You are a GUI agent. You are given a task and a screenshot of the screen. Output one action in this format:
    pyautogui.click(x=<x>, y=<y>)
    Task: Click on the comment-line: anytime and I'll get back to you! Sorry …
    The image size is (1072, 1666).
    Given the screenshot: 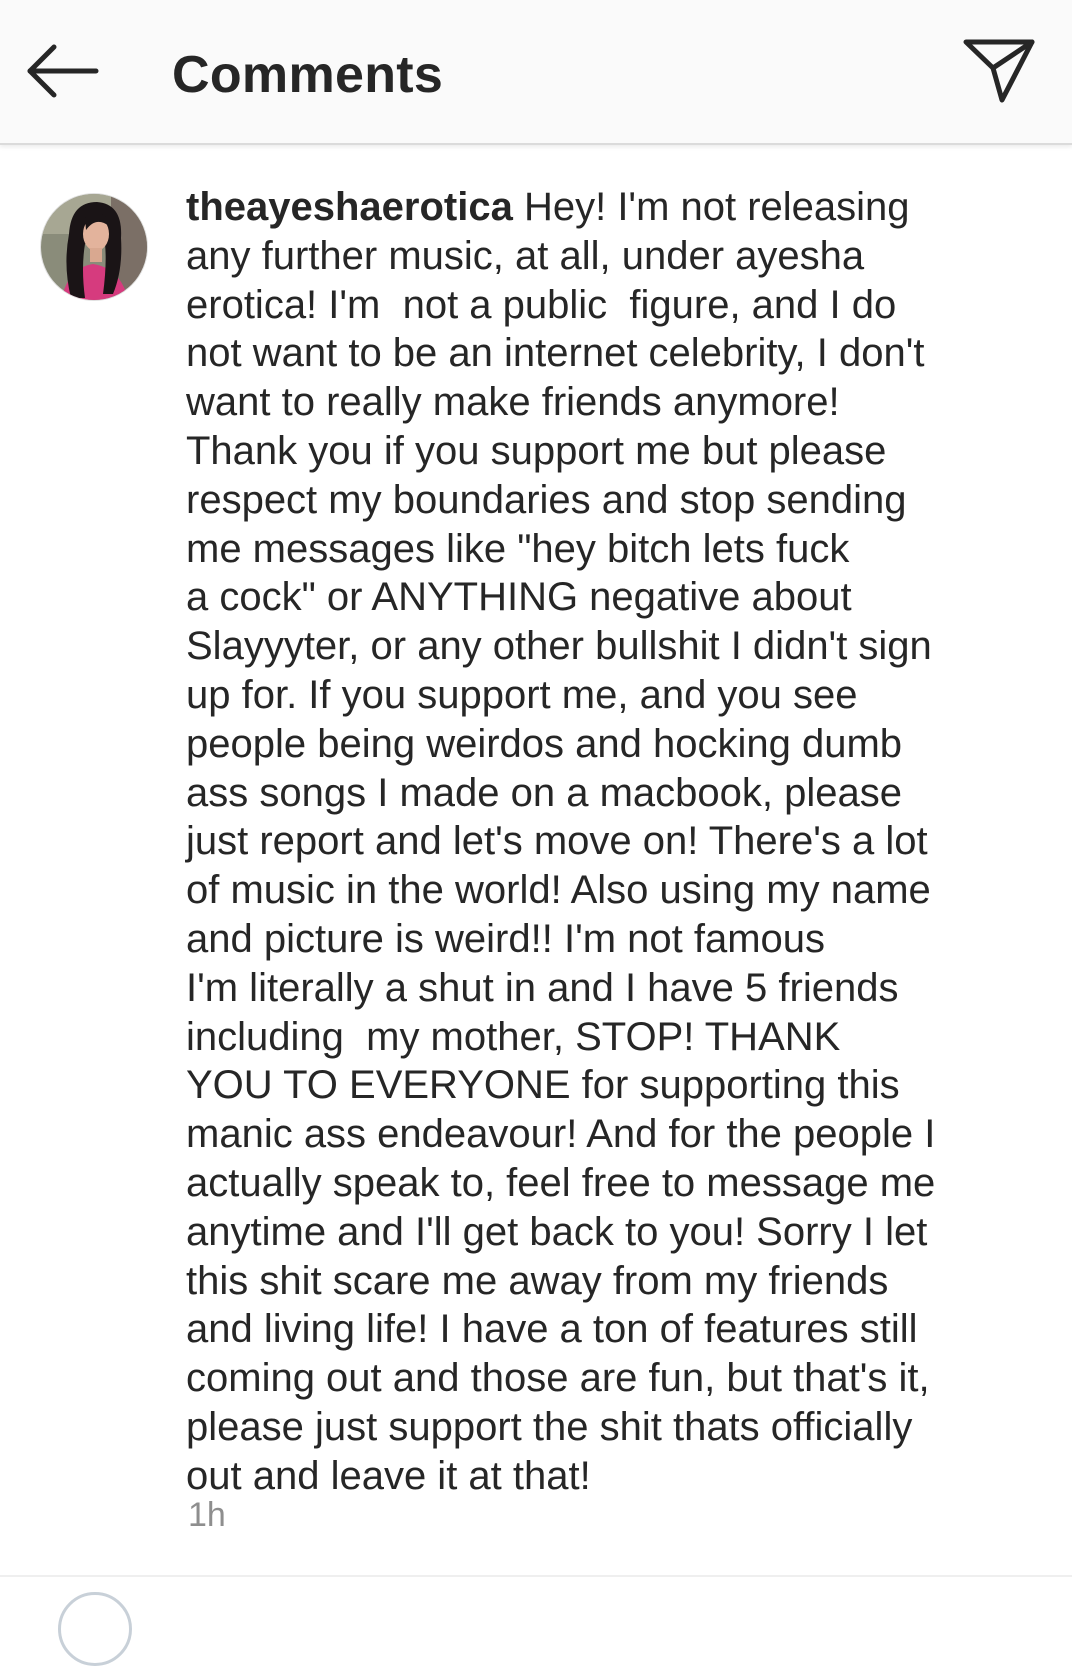 What is the action you would take?
    pyautogui.click(x=557, y=1231)
    